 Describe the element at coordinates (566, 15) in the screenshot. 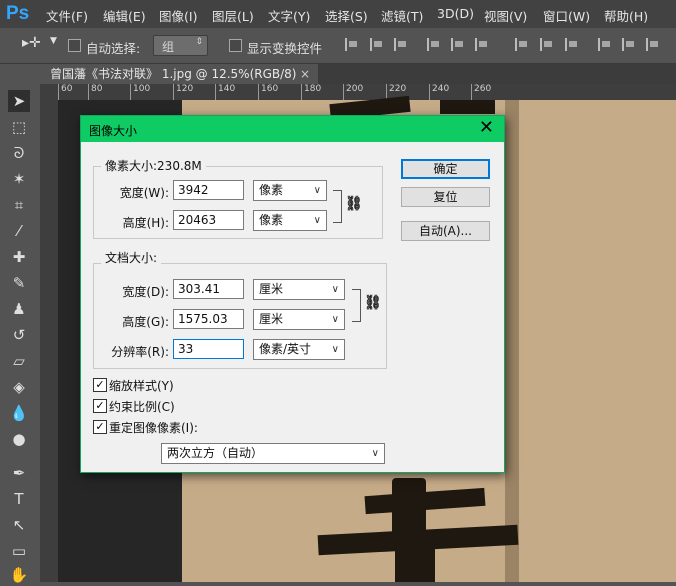

I see `menu-window: 窗口(W)` at that location.